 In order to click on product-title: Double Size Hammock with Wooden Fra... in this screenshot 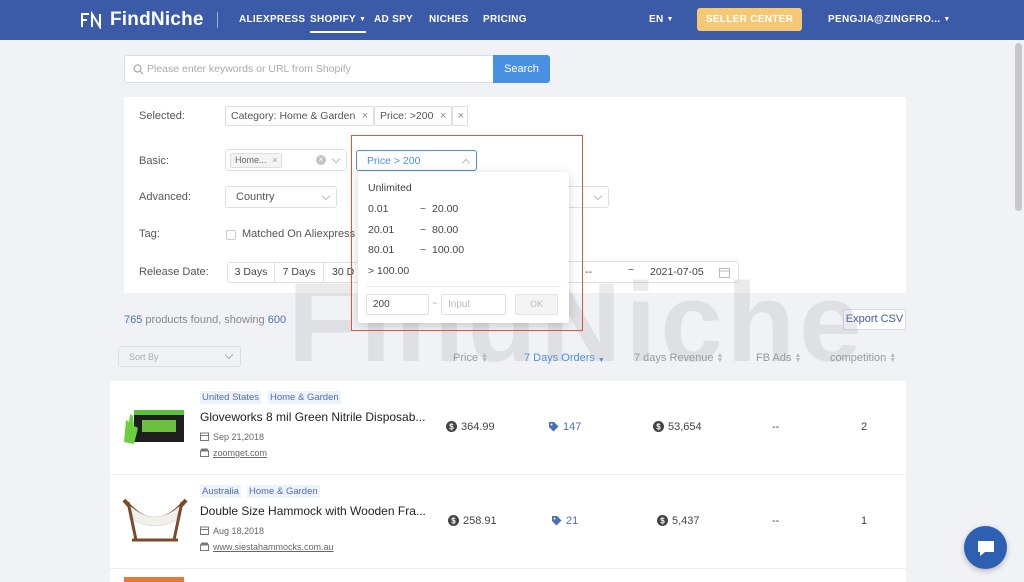, I will do `click(313, 511)`.